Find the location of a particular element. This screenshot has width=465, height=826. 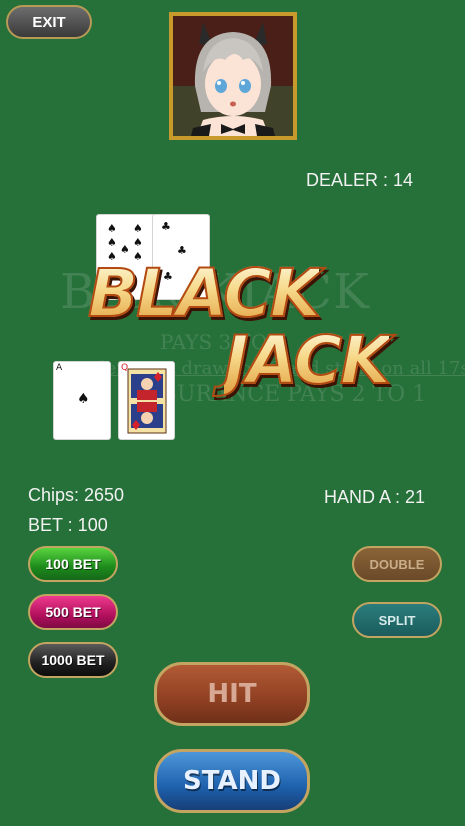

card-rank-bottom: A is located at coordinates (104, 433).